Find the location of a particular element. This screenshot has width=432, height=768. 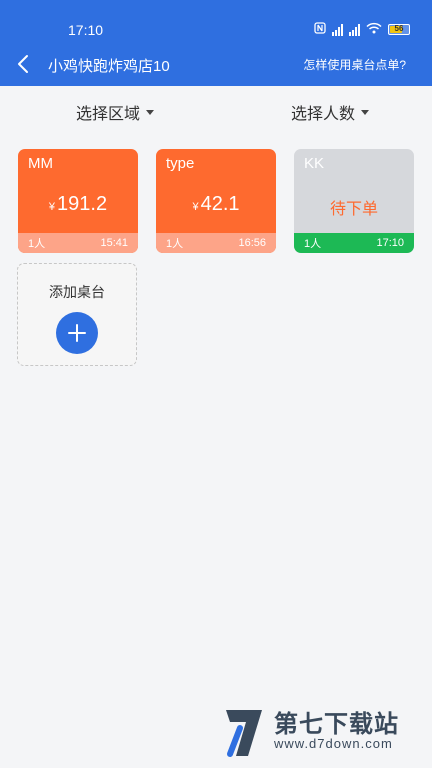

table-amount: ¥191.2 is located at coordinates (78, 204).